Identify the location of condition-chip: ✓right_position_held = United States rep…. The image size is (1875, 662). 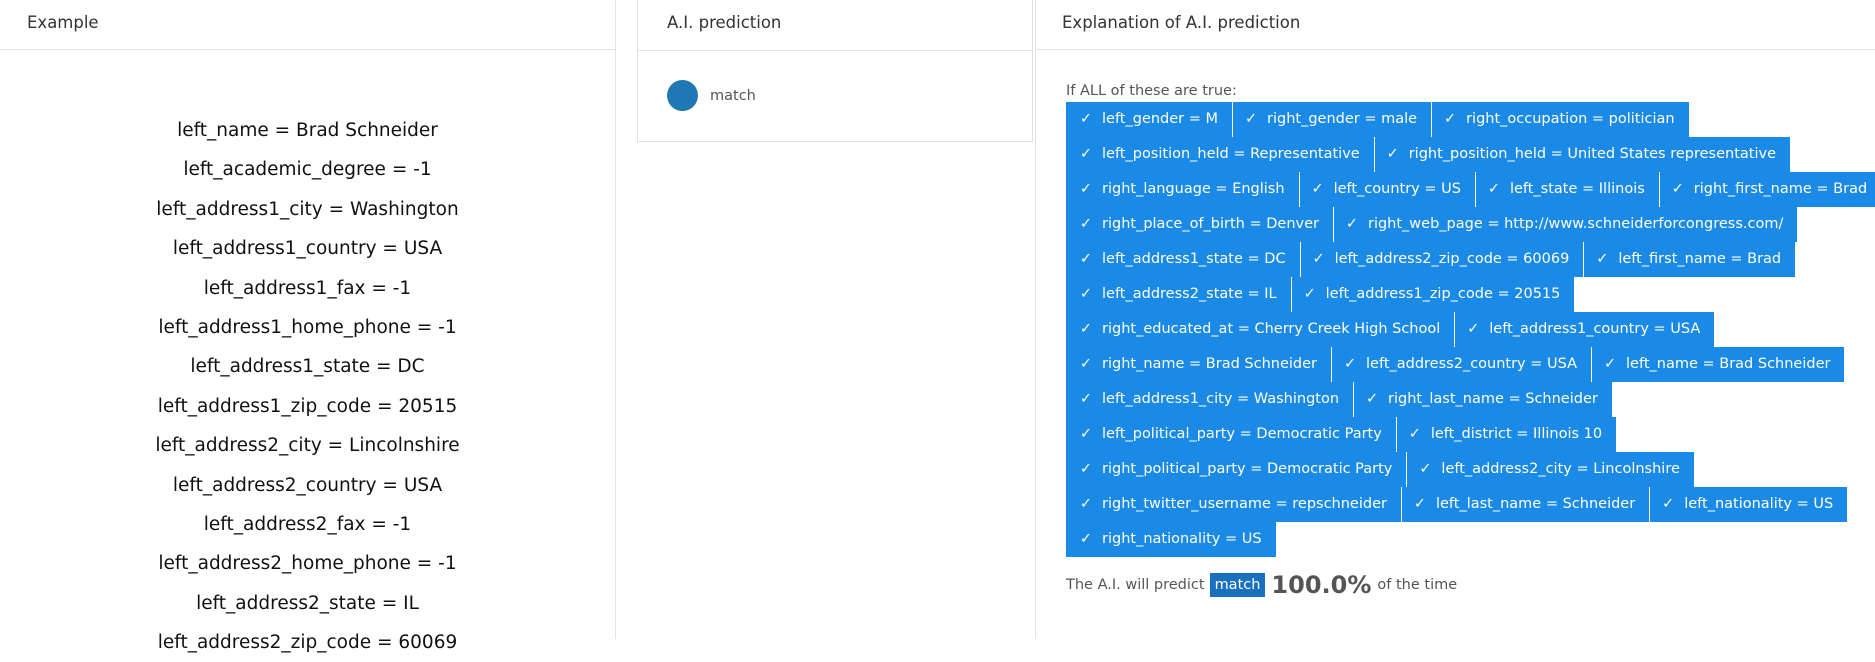
(1583, 154).